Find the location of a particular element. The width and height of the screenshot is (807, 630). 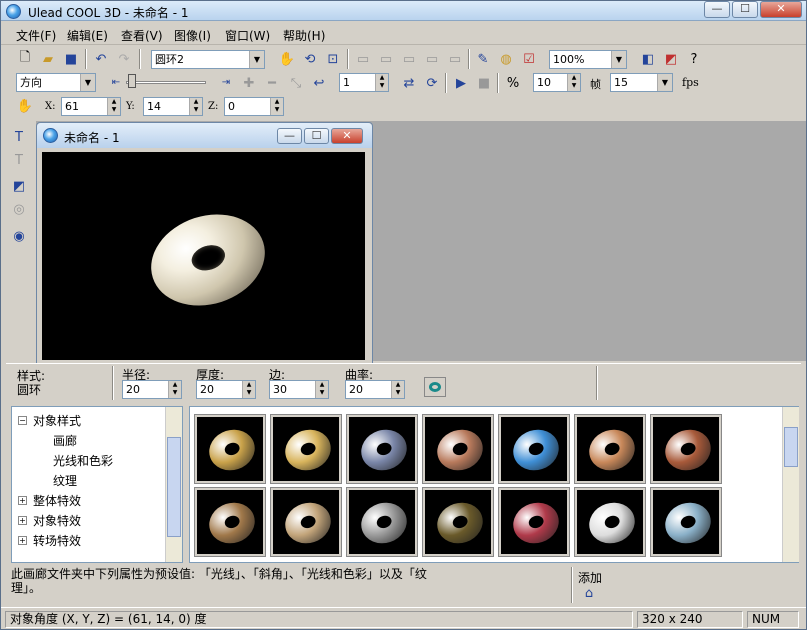

tree-item-light-color: 光线和色彩 is located at coordinates (83, 460).